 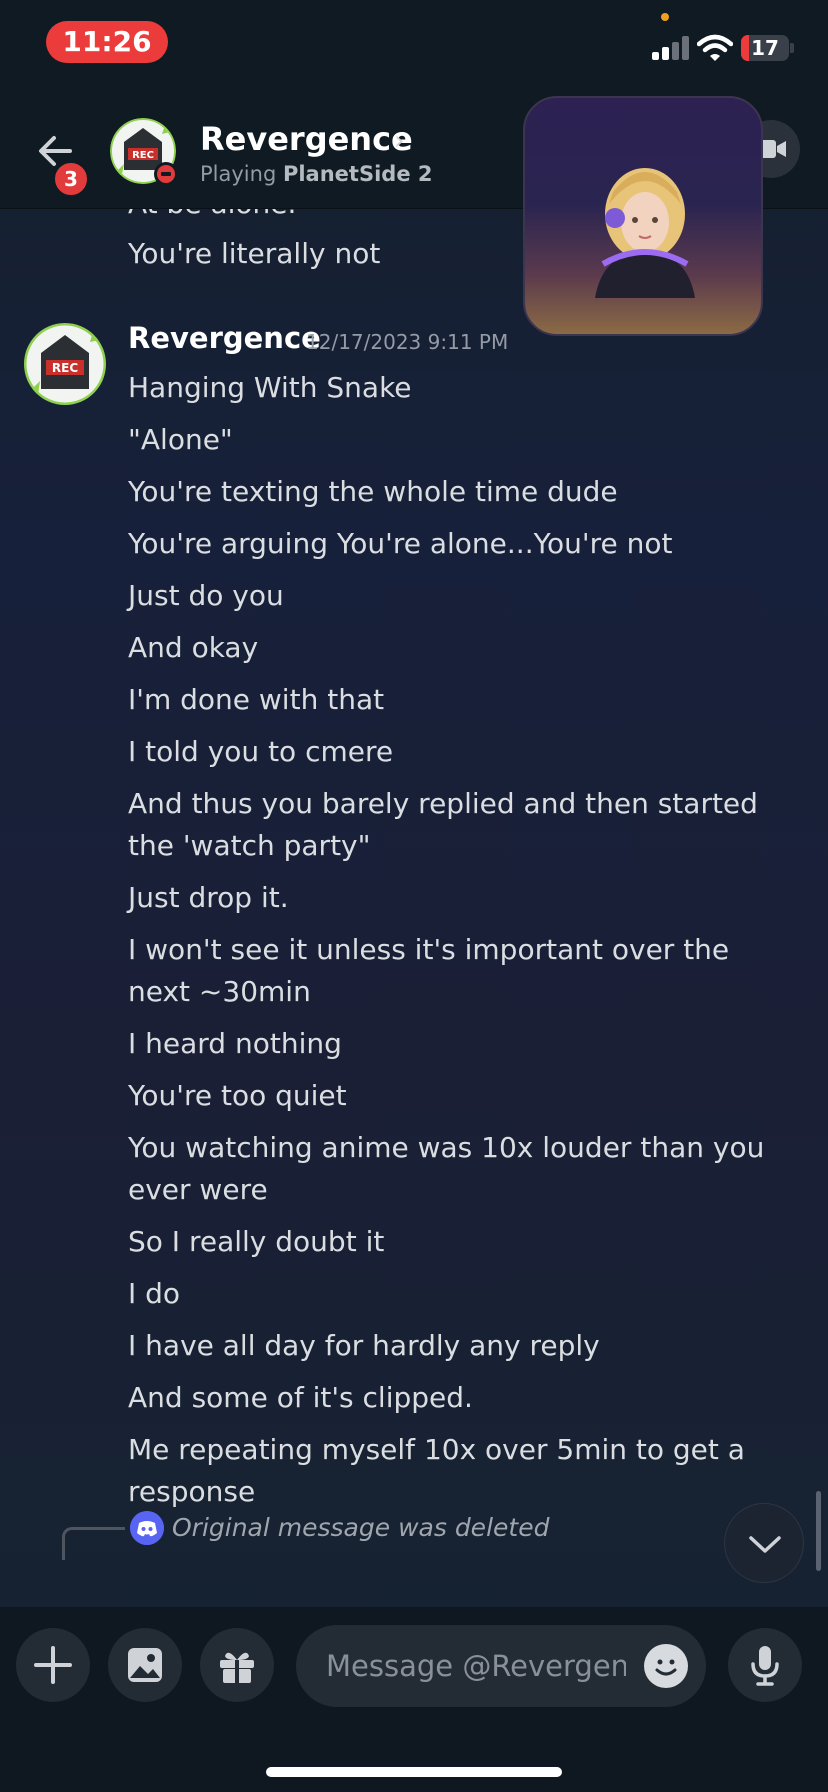 What do you see at coordinates (208, 897) in the screenshot?
I see `message-line: Just drop it.` at bounding box center [208, 897].